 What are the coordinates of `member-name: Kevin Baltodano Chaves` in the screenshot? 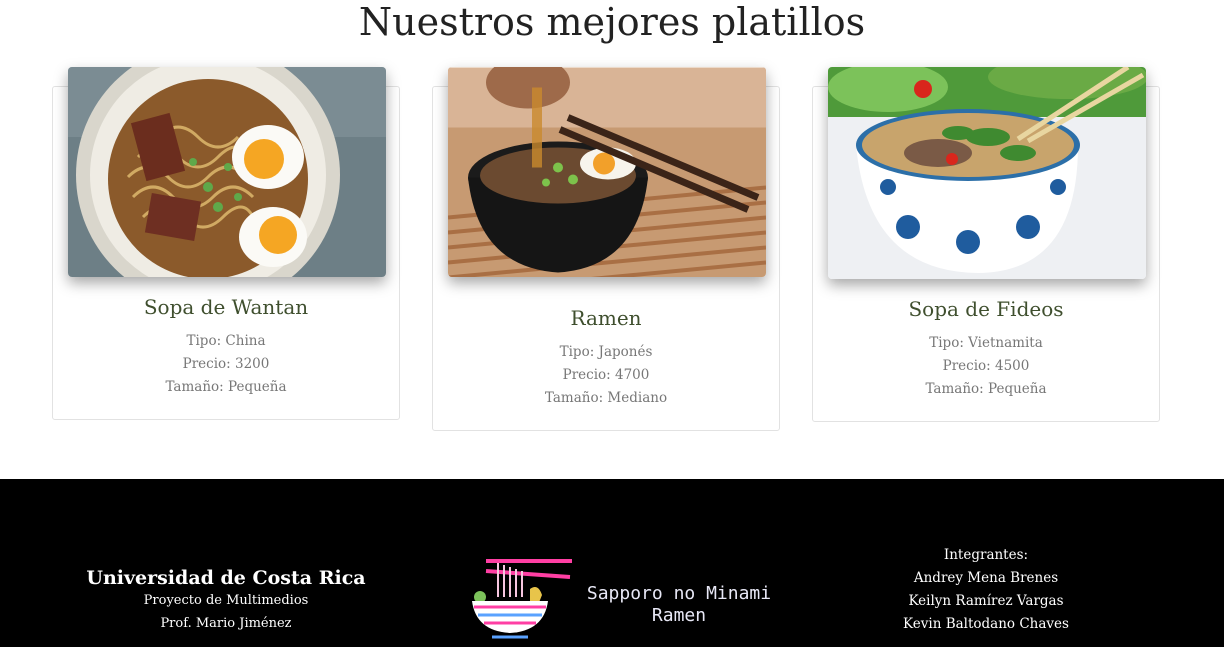 It's located at (986, 624).